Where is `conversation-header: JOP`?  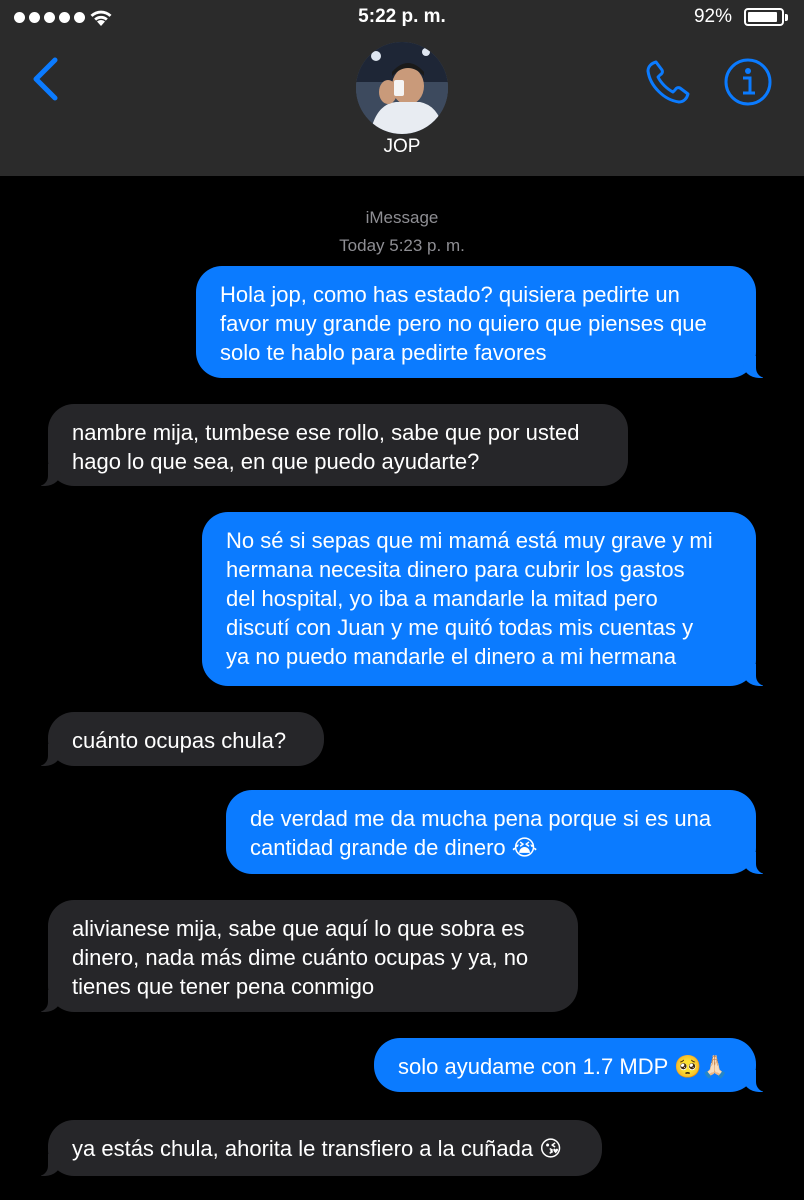 conversation-header: JOP is located at coordinates (402, 106).